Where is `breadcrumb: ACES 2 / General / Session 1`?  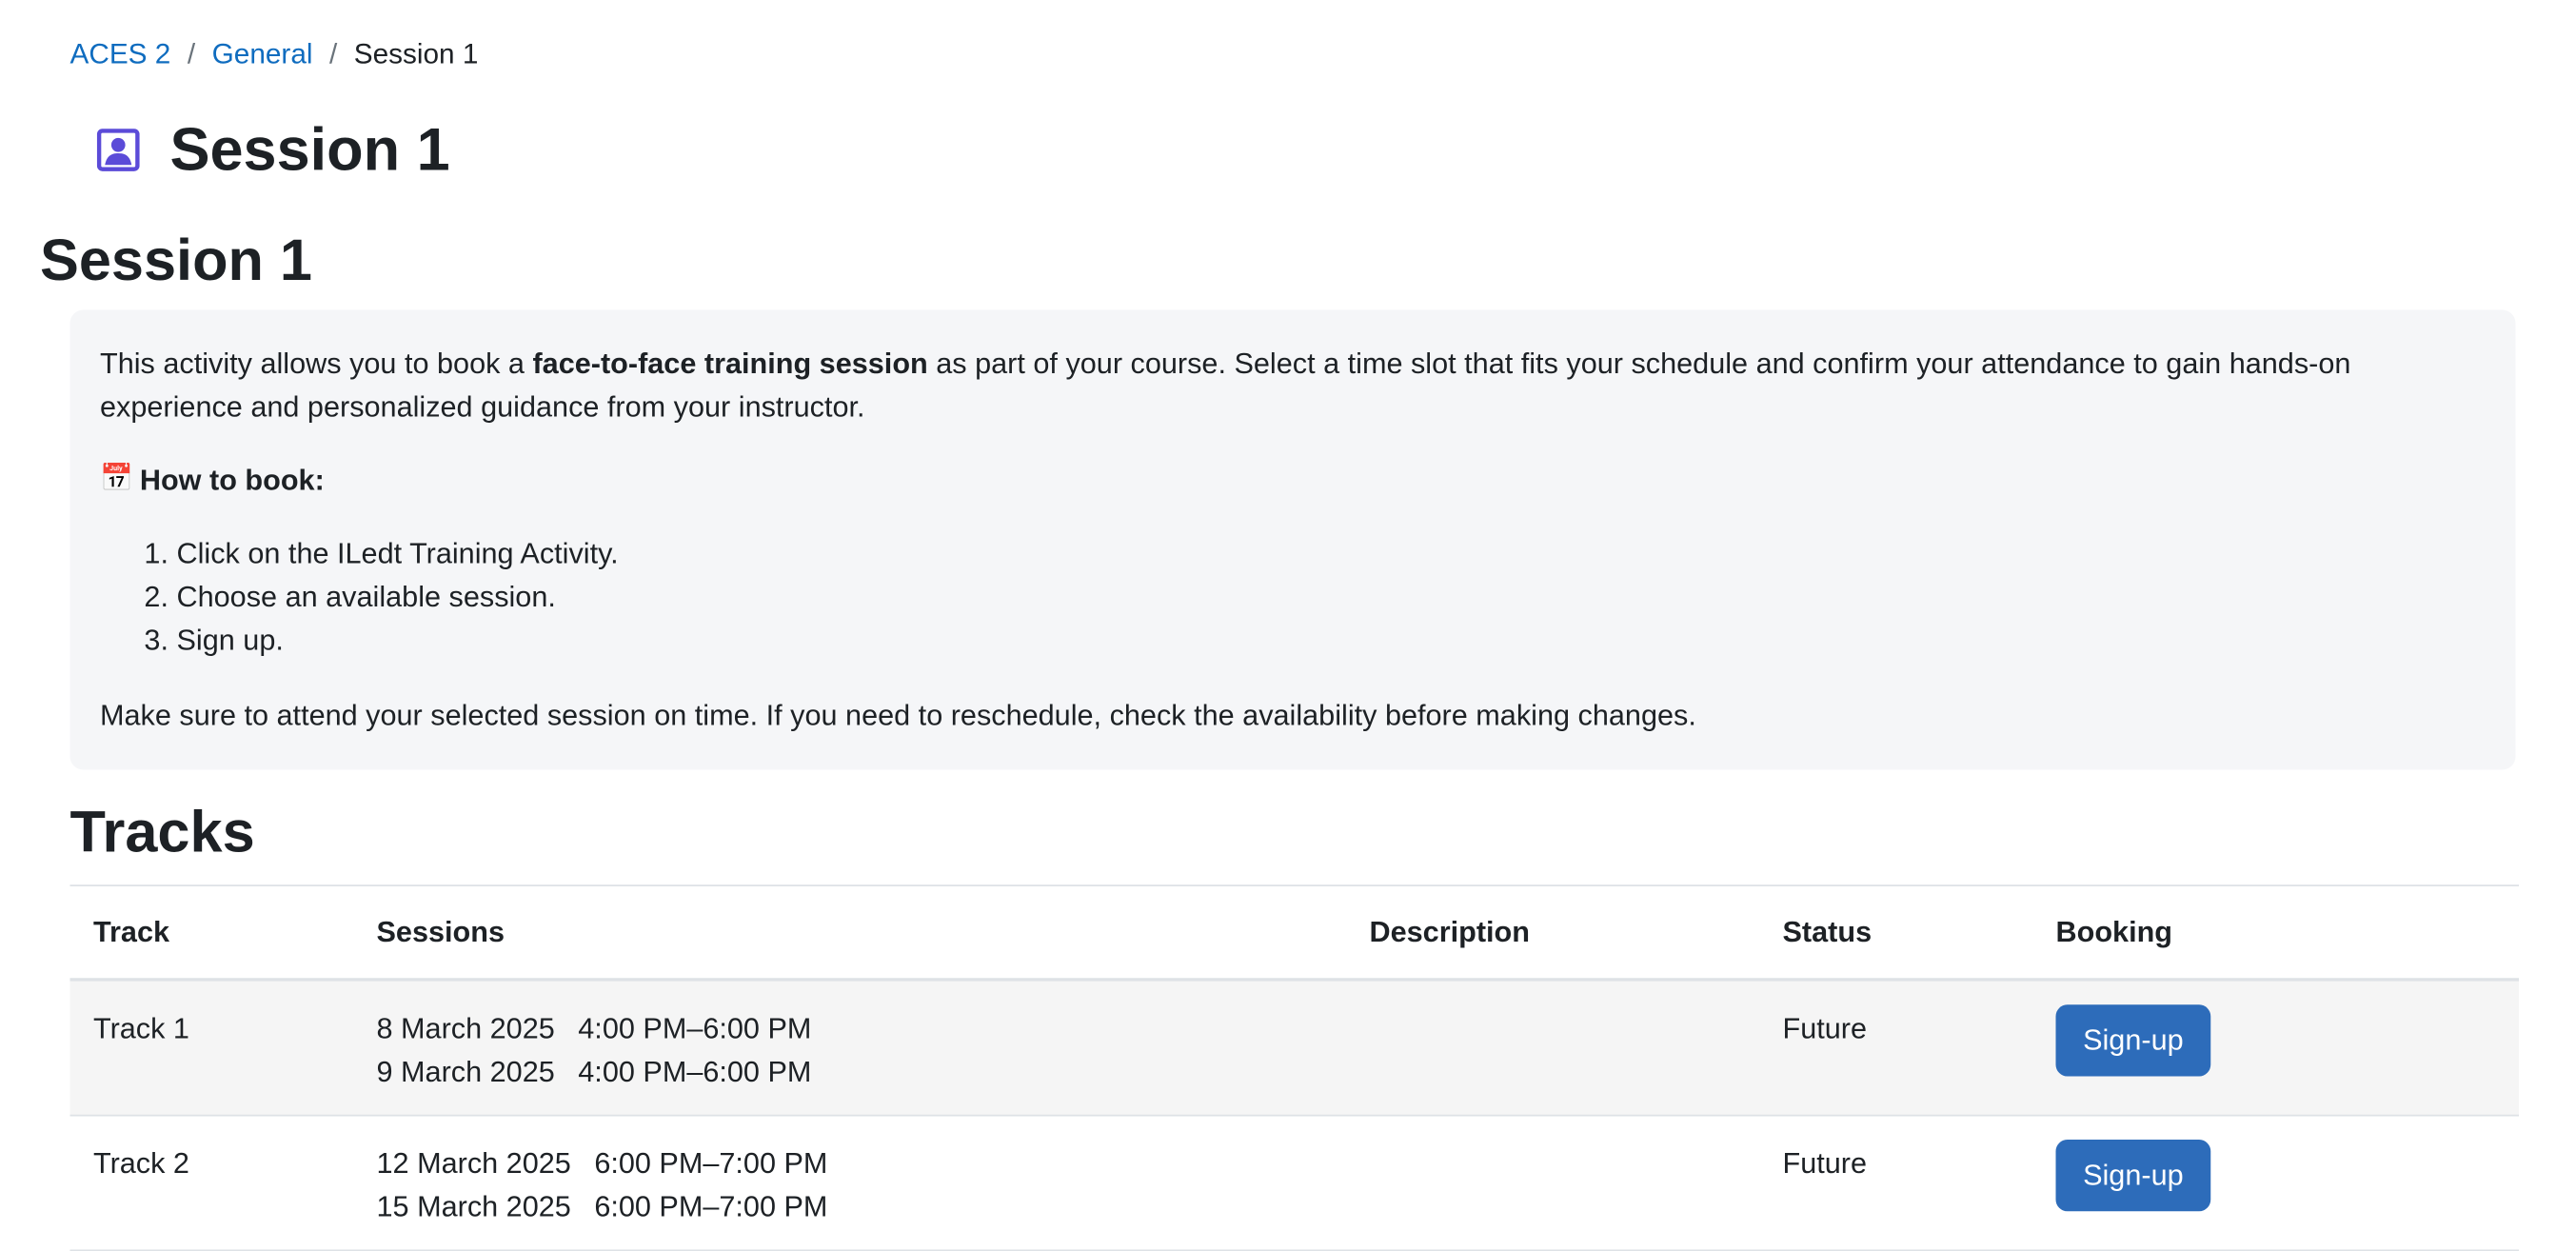
breadcrumb: ACES 2 / General / Session 1 is located at coordinates (274, 55).